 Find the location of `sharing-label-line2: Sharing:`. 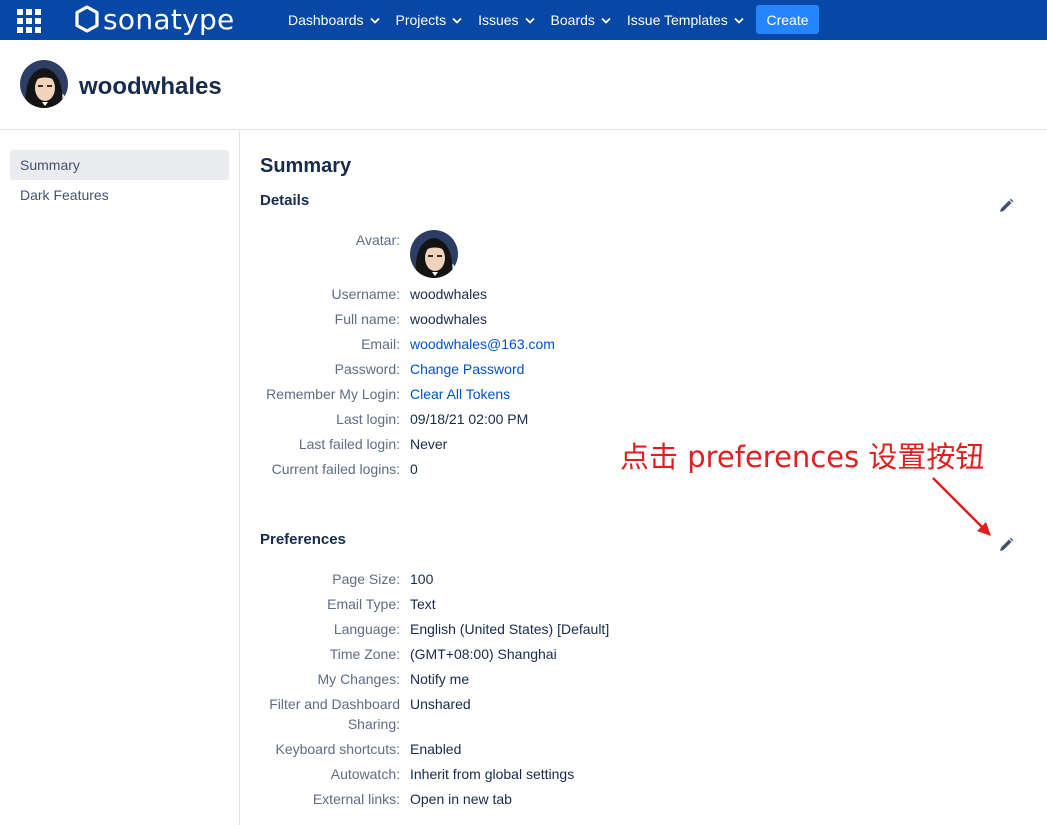

sharing-label-line2: Sharing: is located at coordinates (373, 724).